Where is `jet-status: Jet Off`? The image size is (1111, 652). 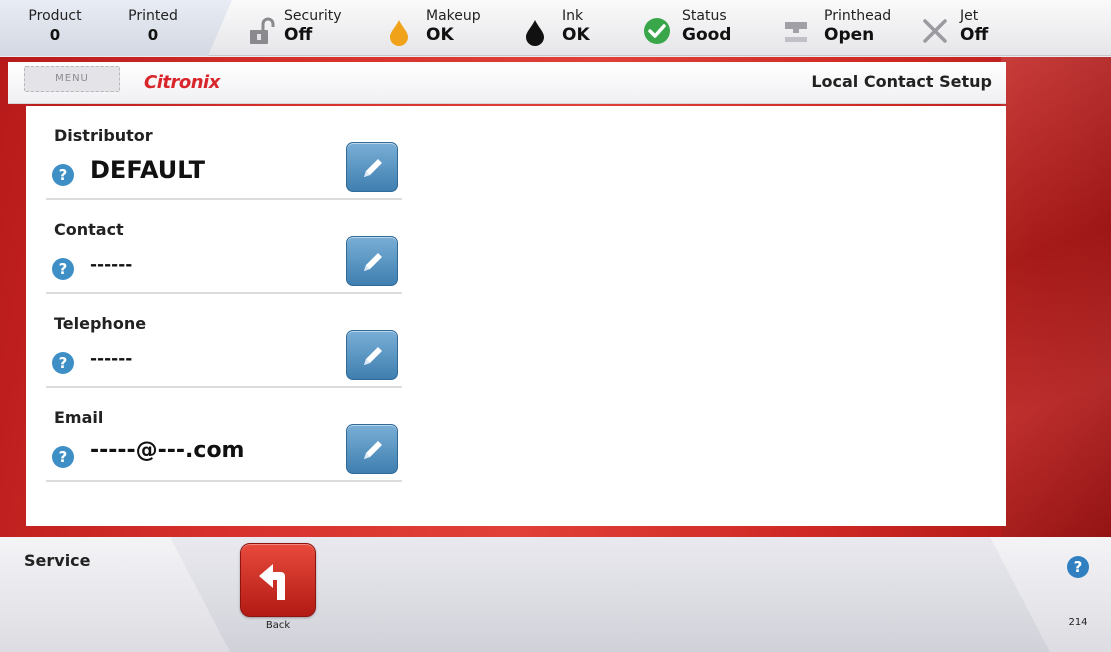
jet-status: Jet Off is located at coordinates (960, 30).